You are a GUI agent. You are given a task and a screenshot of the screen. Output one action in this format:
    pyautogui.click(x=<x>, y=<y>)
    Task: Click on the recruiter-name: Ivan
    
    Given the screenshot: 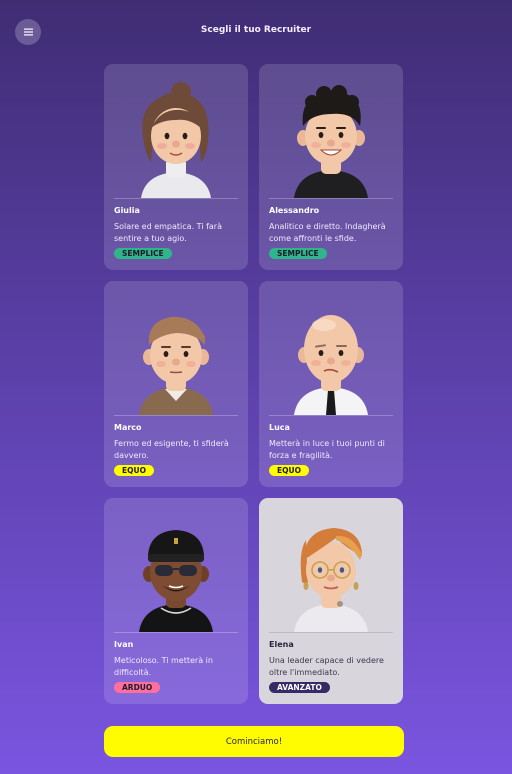 What is the action you would take?
    pyautogui.click(x=124, y=644)
    